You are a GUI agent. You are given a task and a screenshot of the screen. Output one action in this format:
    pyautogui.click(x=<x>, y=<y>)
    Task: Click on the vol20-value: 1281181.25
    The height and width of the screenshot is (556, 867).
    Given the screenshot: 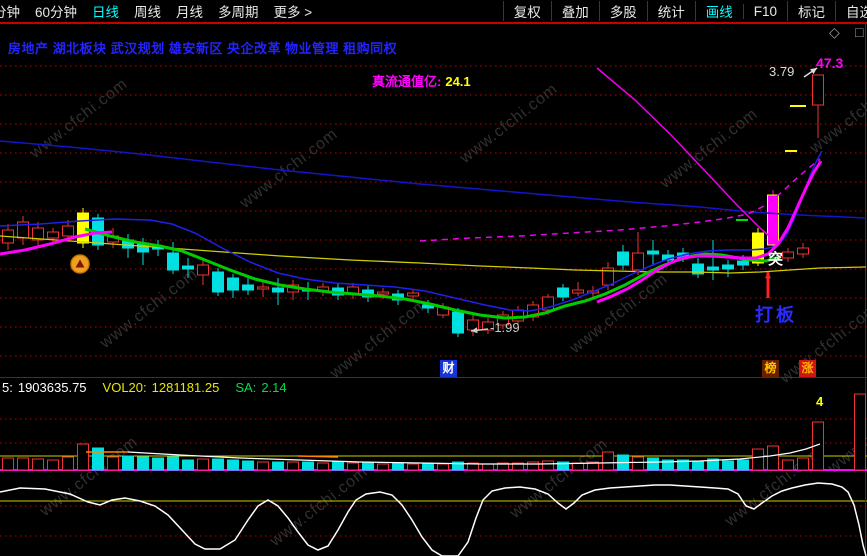 What is the action you would take?
    pyautogui.click(x=185, y=387)
    